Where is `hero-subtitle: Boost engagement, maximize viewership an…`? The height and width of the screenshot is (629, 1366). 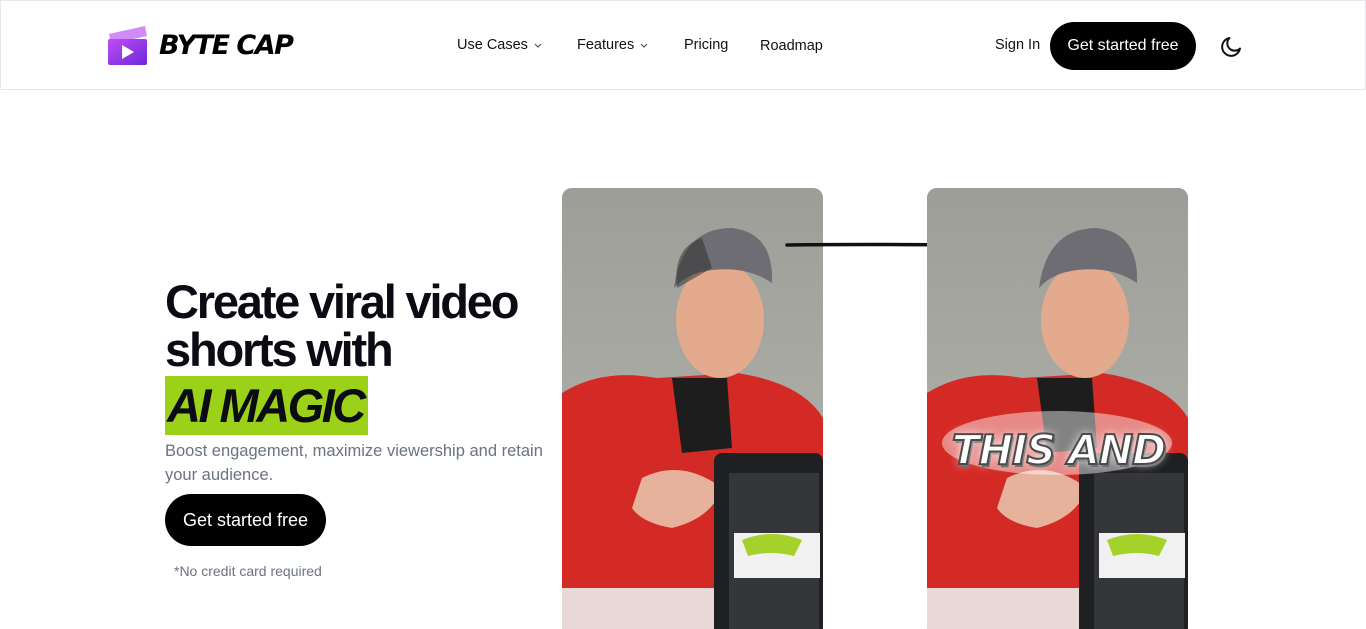
hero-subtitle: Boost engagement, maximize viewership an… is located at coordinates (354, 463).